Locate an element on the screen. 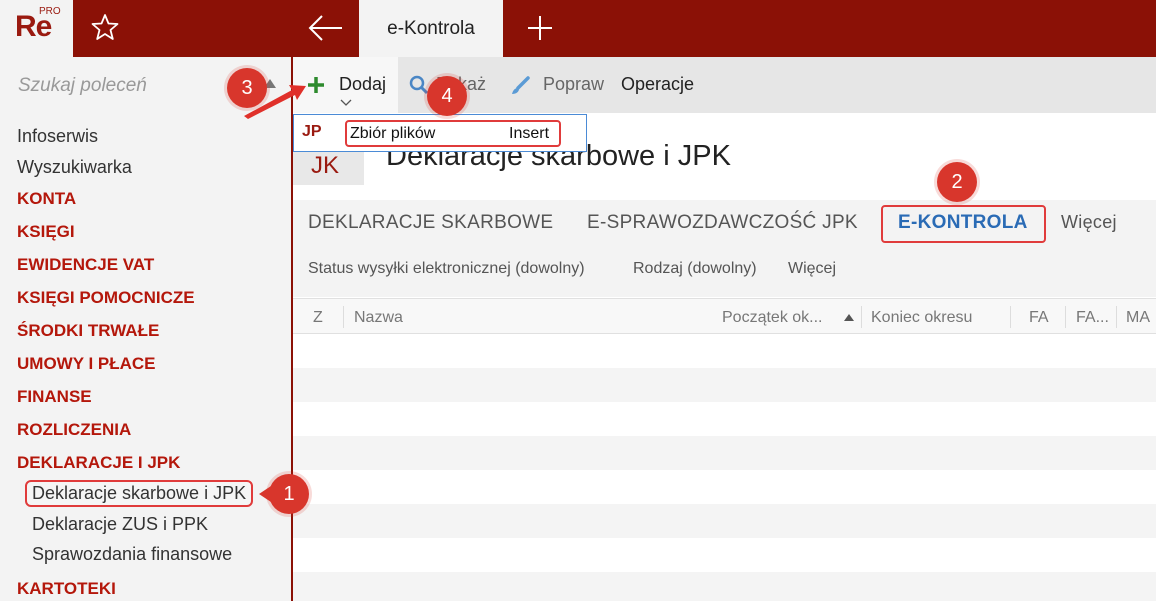  column-name: Nazwa is located at coordinates (378, 318).